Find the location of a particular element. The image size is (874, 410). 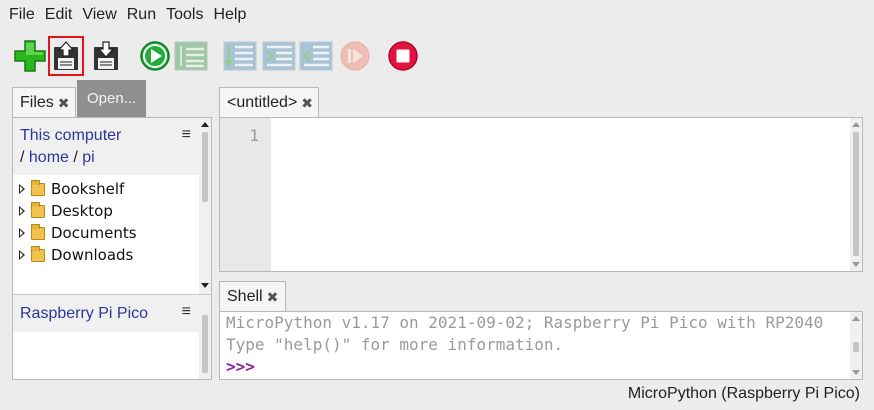

shell-prompt: >>> is located at coordinates (240, 366).